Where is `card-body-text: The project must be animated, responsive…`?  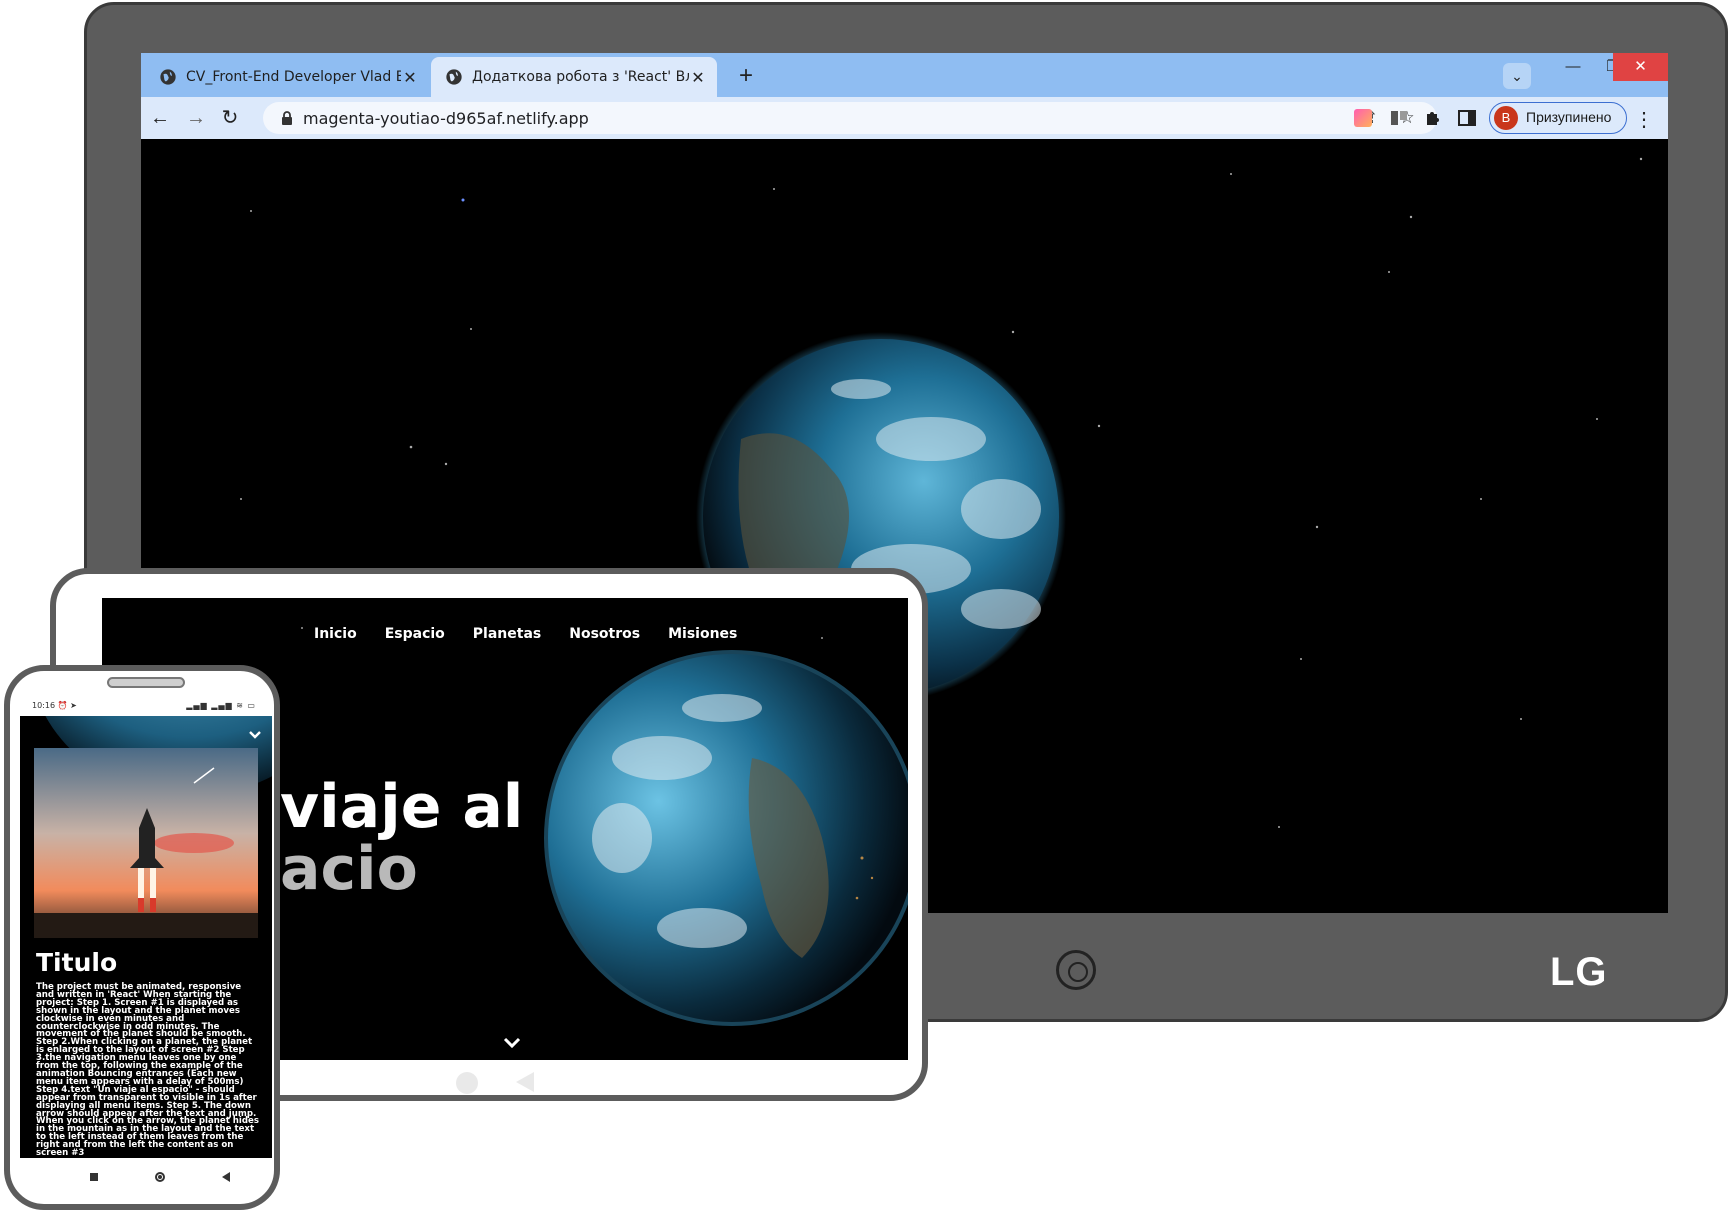
card-body-text: The project must be animated, responsive… is located at coordinates (147, 1070).